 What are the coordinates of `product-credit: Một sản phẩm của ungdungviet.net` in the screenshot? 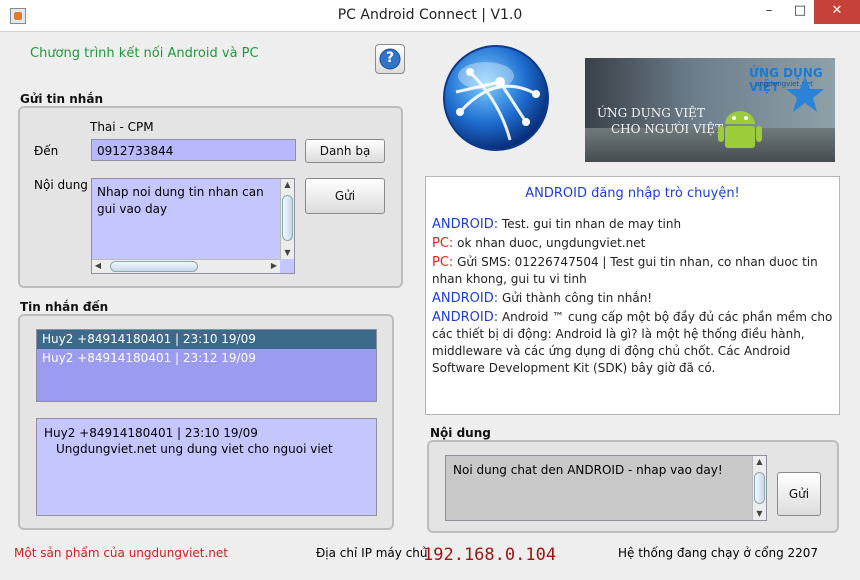 It's located at (121, 553).